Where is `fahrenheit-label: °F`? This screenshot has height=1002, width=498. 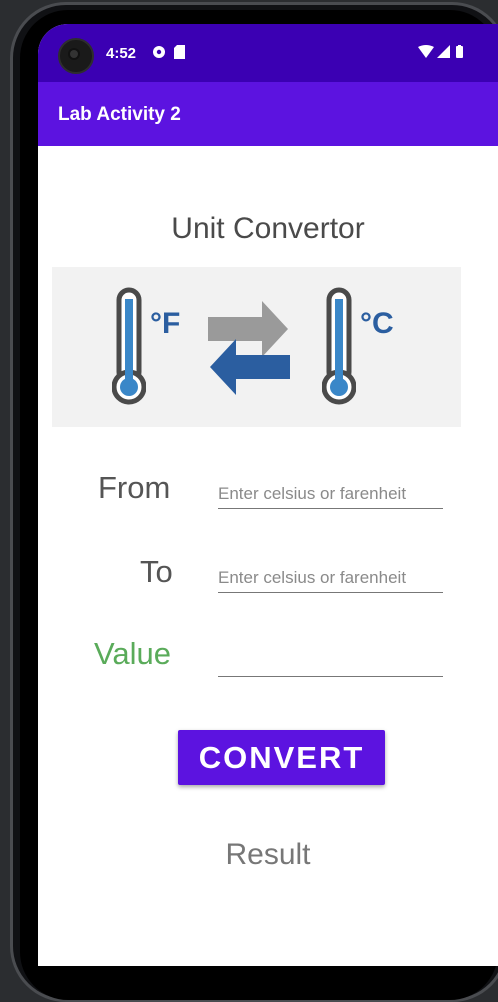 fahrenheit-label: °F is located at coordinates (165, 323).